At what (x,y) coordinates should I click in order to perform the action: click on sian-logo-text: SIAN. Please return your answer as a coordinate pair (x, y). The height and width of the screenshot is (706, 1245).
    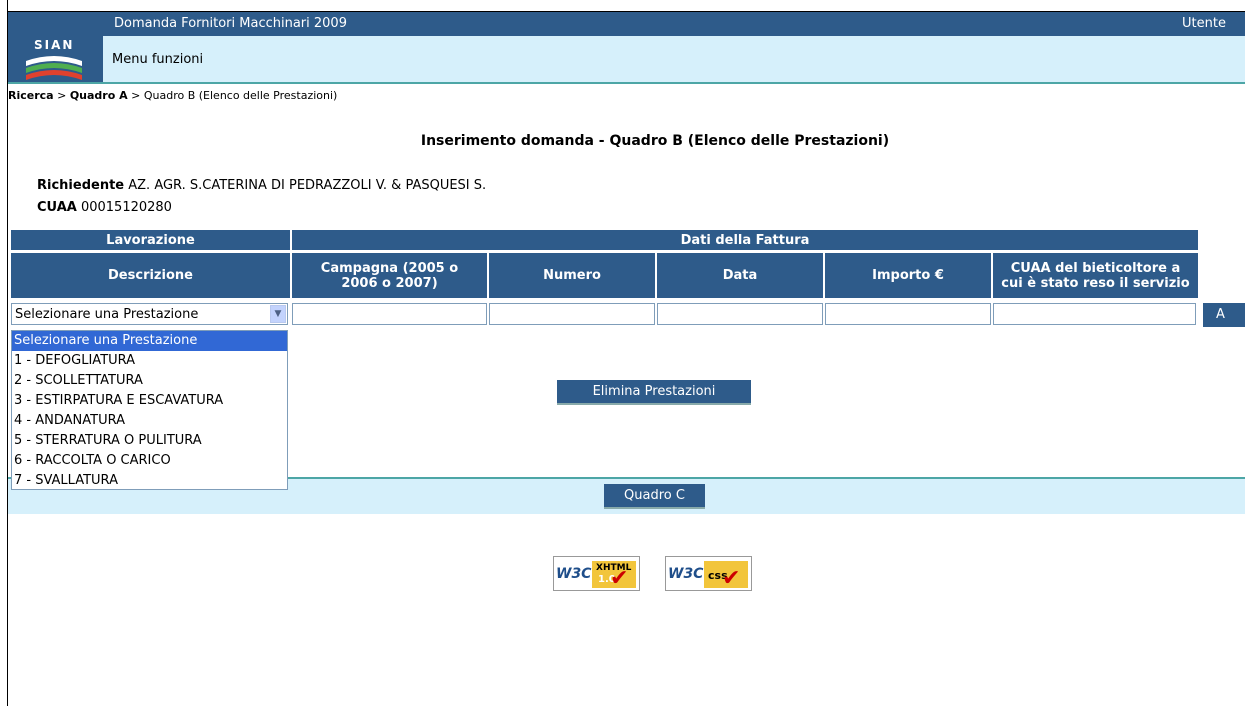
    Looking at the image, I should click on (54, 45).